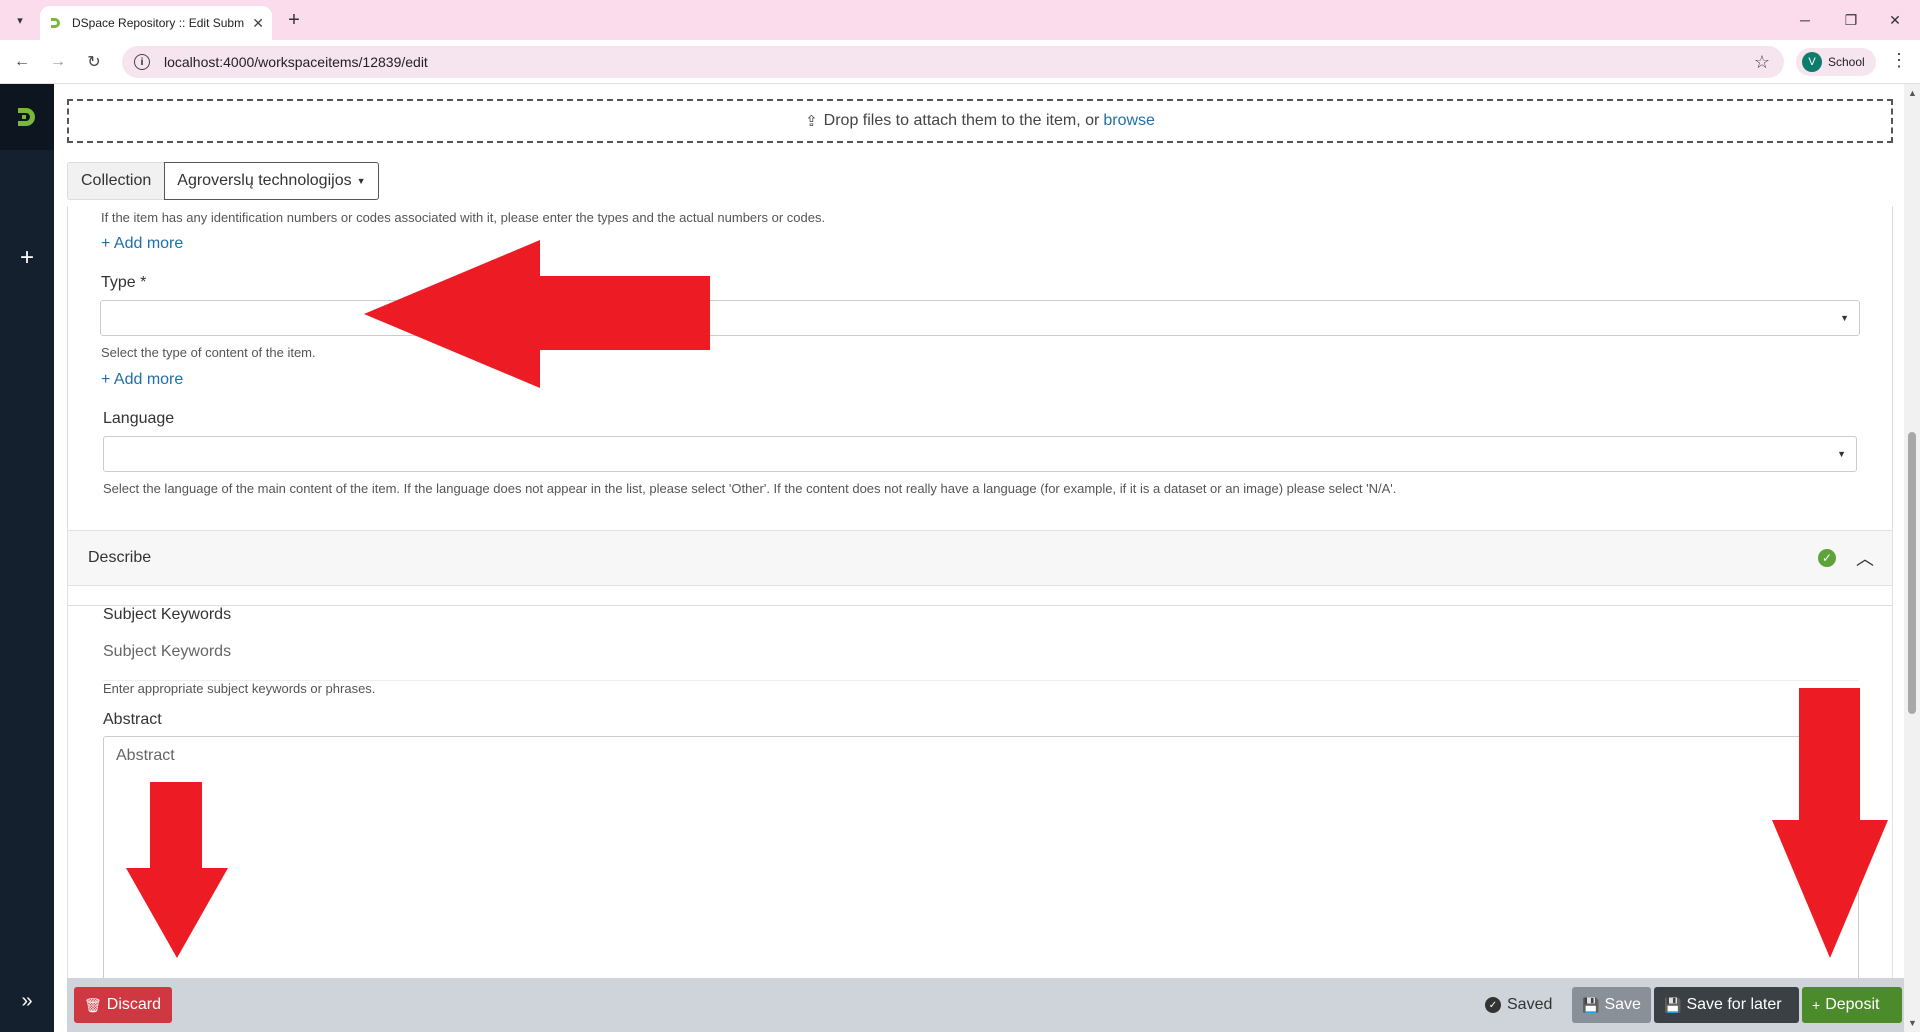 The height and width of the screenshot is (1032, 1920). What do you see at coordinates (139, 418) in the screenshot?
I see `language-label: Language` at bounding box center [139, 418].